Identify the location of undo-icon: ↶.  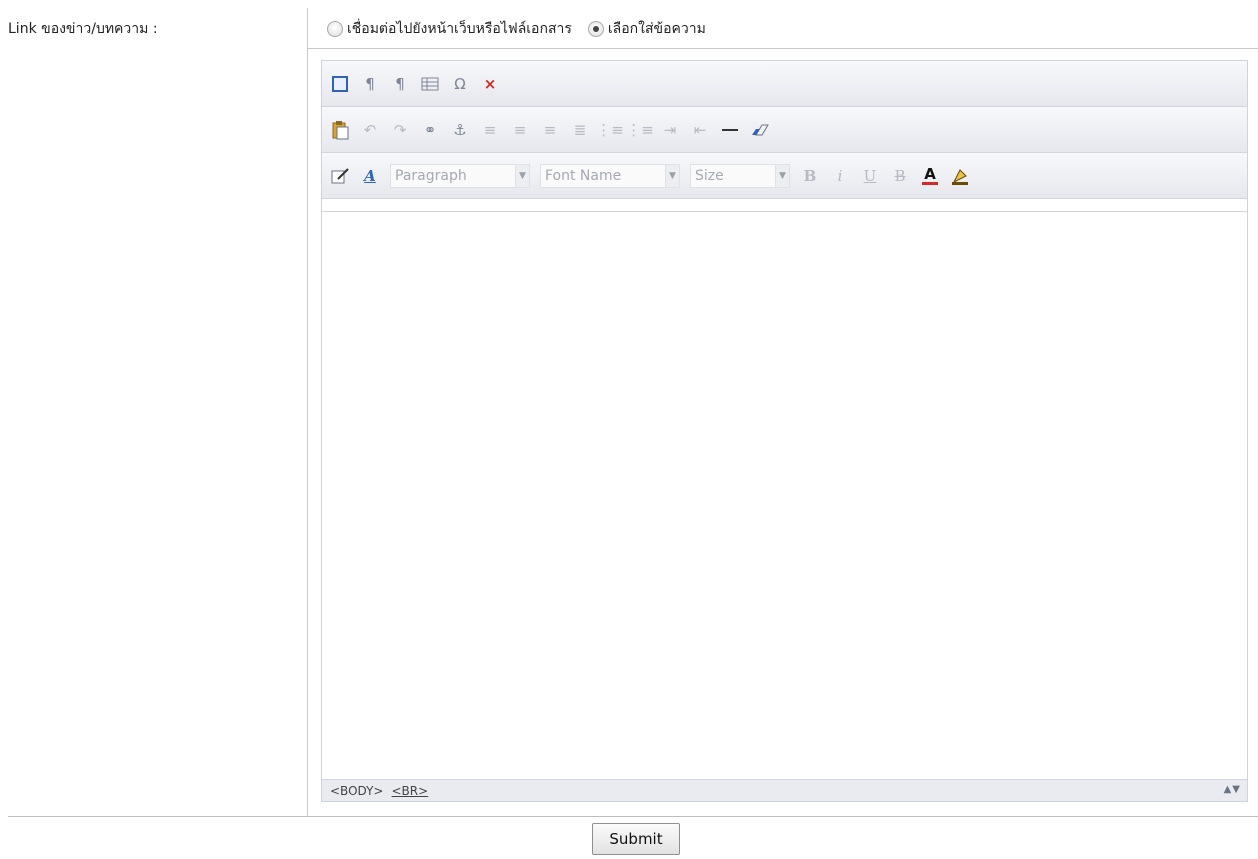
(370, 130).